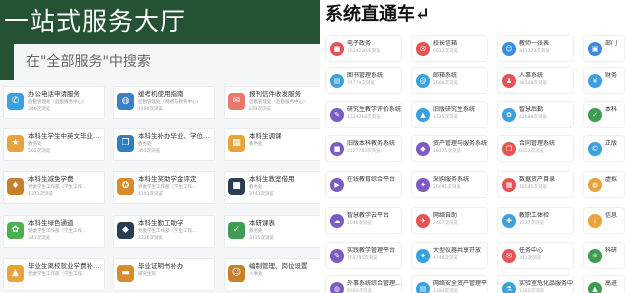 The height and width of the screenshot is (293, 625). Describe the element at coordinates (604, 114) in the screenshot. I see `system-card: ✓ 本科` at that location.